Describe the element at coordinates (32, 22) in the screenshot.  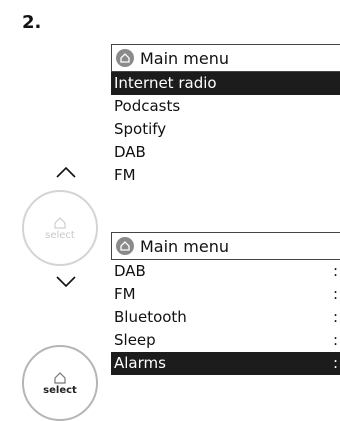
I see `step-number: 2.` at that location.